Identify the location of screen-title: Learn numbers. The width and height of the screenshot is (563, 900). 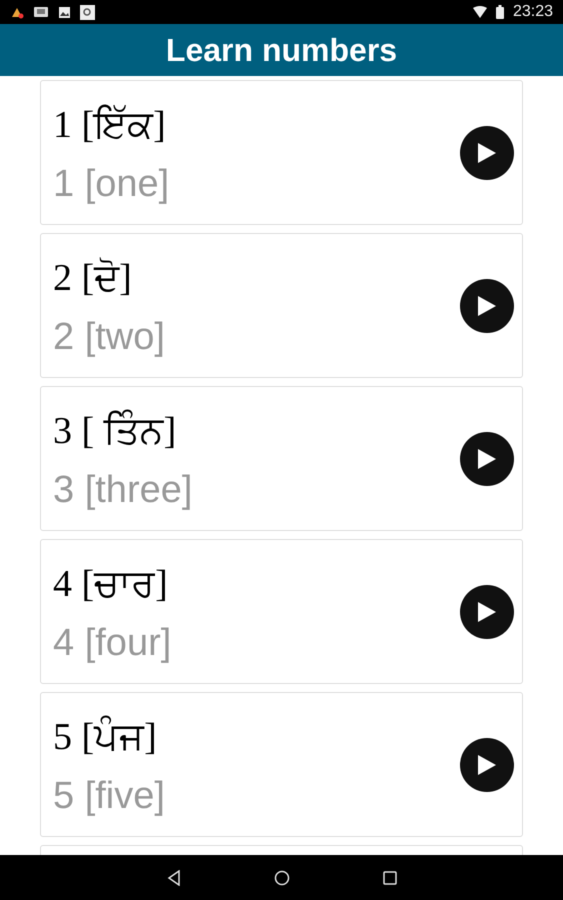
(282, 50).